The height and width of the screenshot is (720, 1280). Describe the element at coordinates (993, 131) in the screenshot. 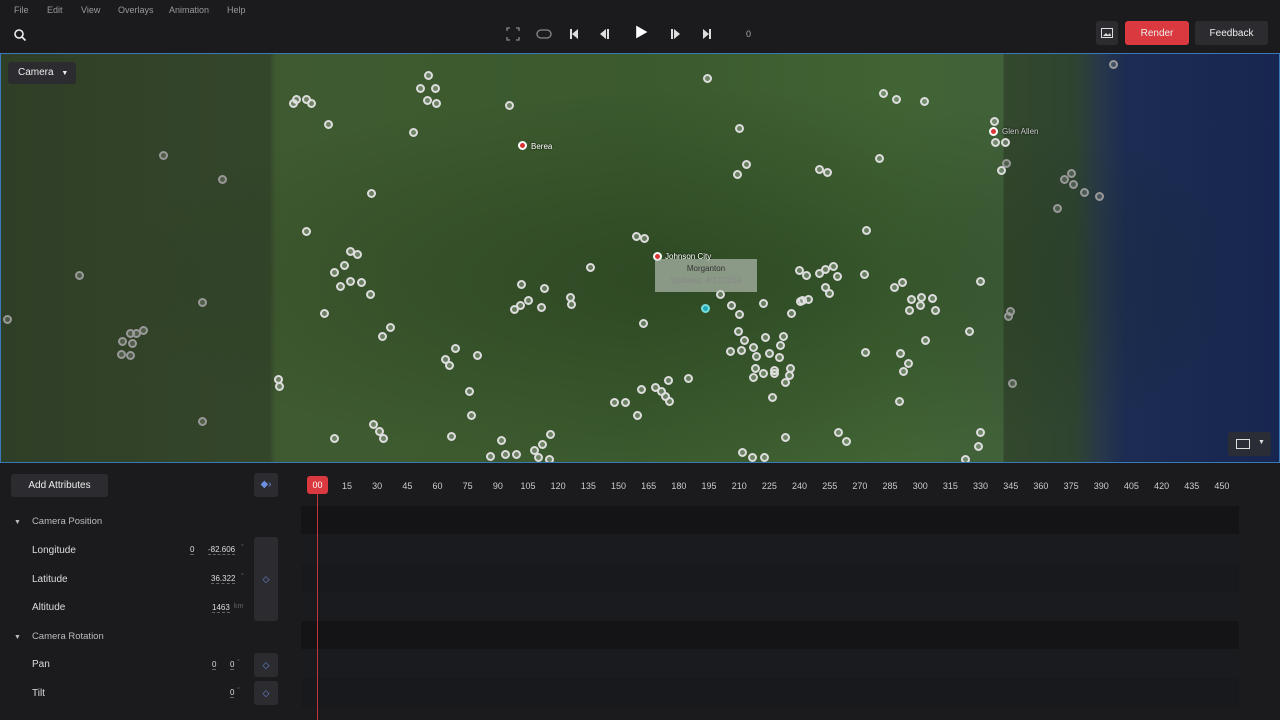

I see `map-pin-glen-allen` at that location.